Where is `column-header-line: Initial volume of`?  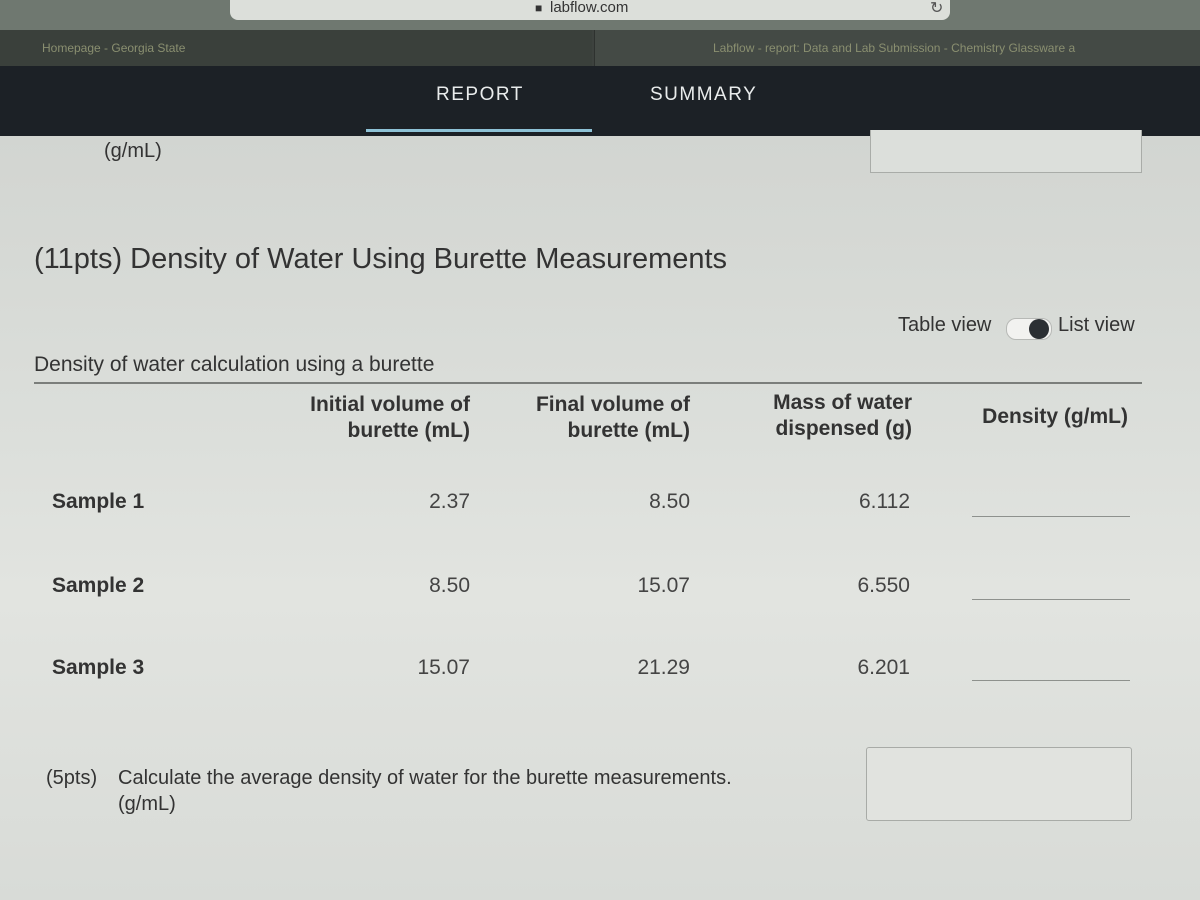 column-header-line: Initial volume of is located at coordinates (390, 404).